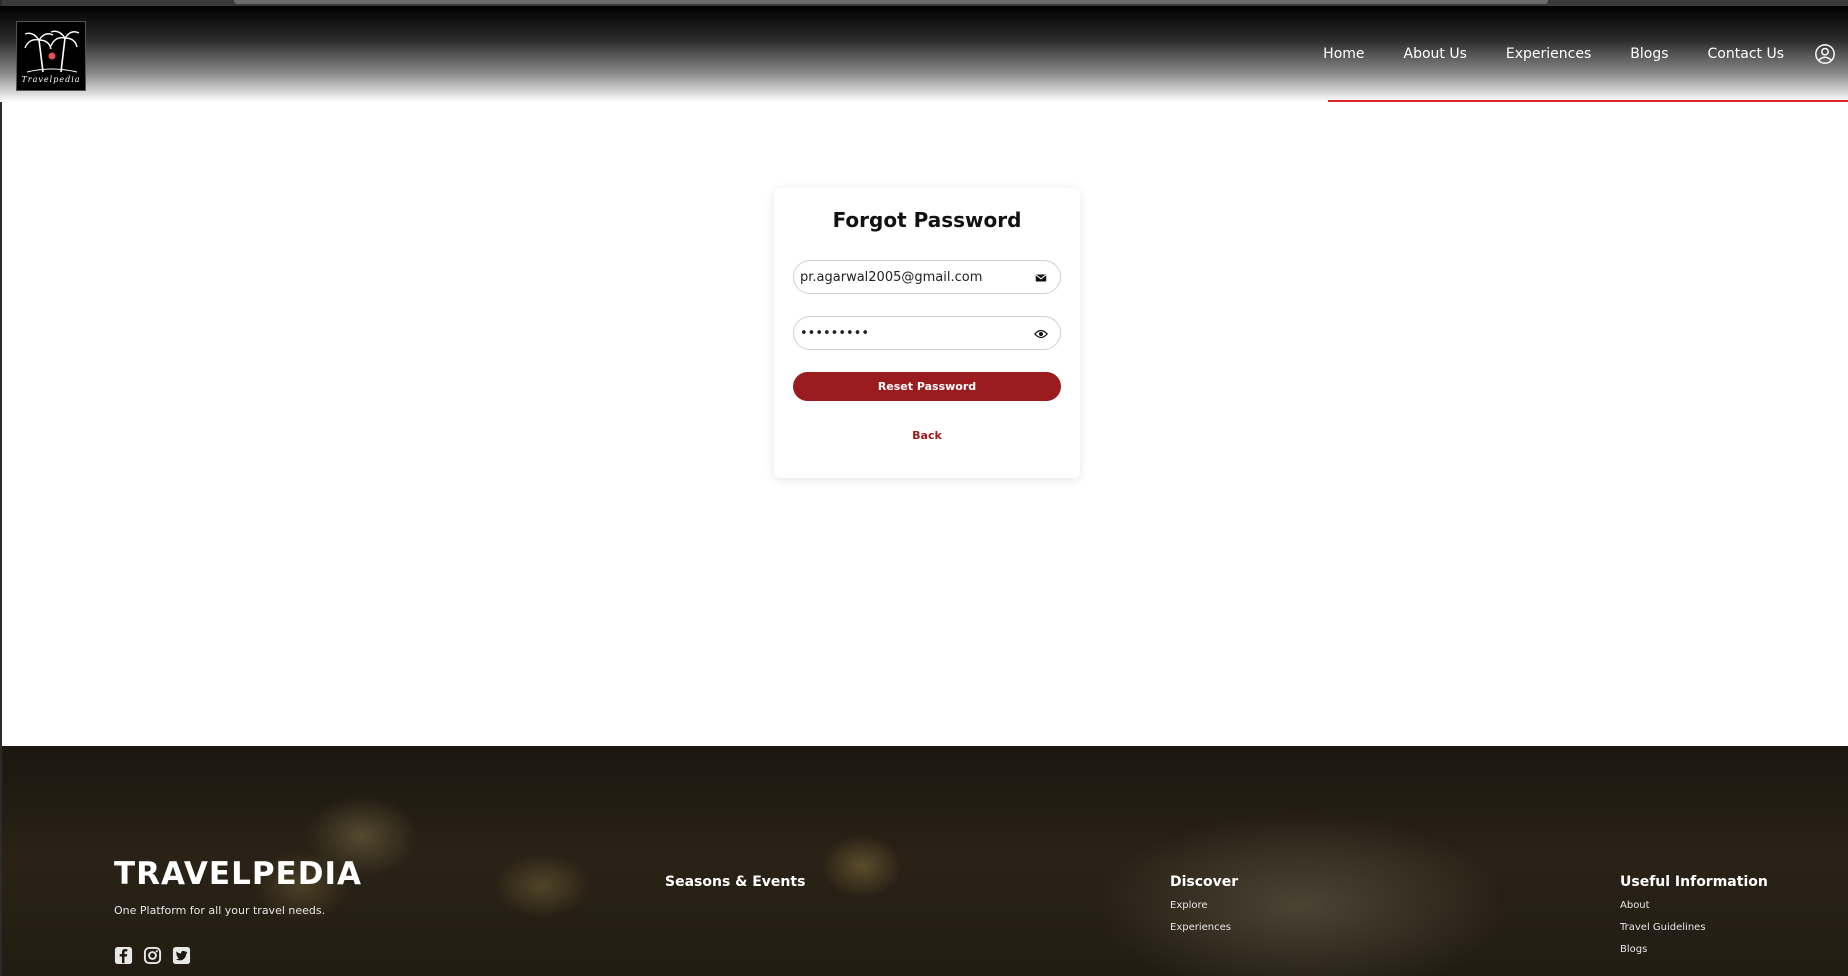 Image resolution: width=1848 pixels, height=976 pixels. What do you see at coordinates (1694, 905) in the screenshot?
I see `footer-link-about: About` at bounding box center [1694, 905].